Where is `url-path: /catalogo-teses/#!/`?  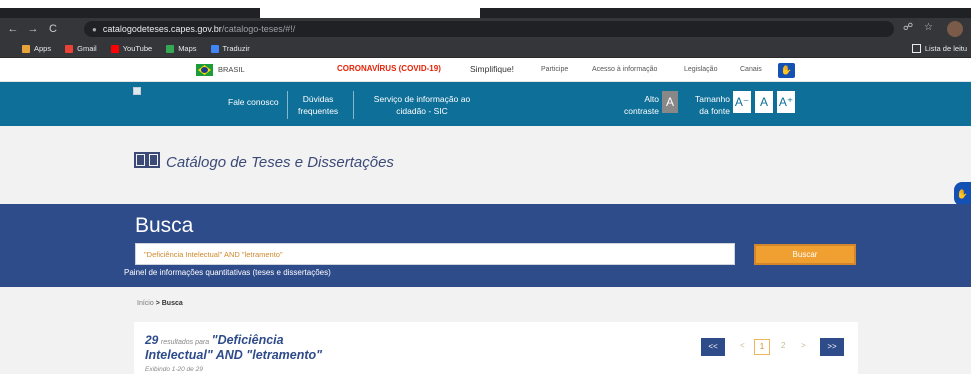 url-path: /catalogo-teses/#!/ is located at coordinates (258, 29).